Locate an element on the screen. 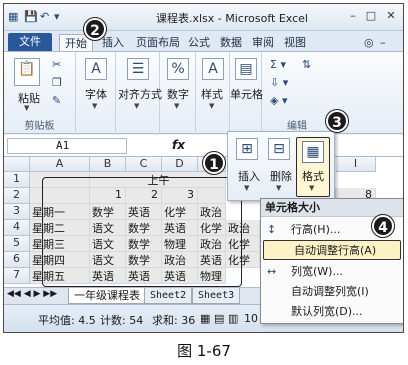  cell: 3 is located at coordinates (180, 196).